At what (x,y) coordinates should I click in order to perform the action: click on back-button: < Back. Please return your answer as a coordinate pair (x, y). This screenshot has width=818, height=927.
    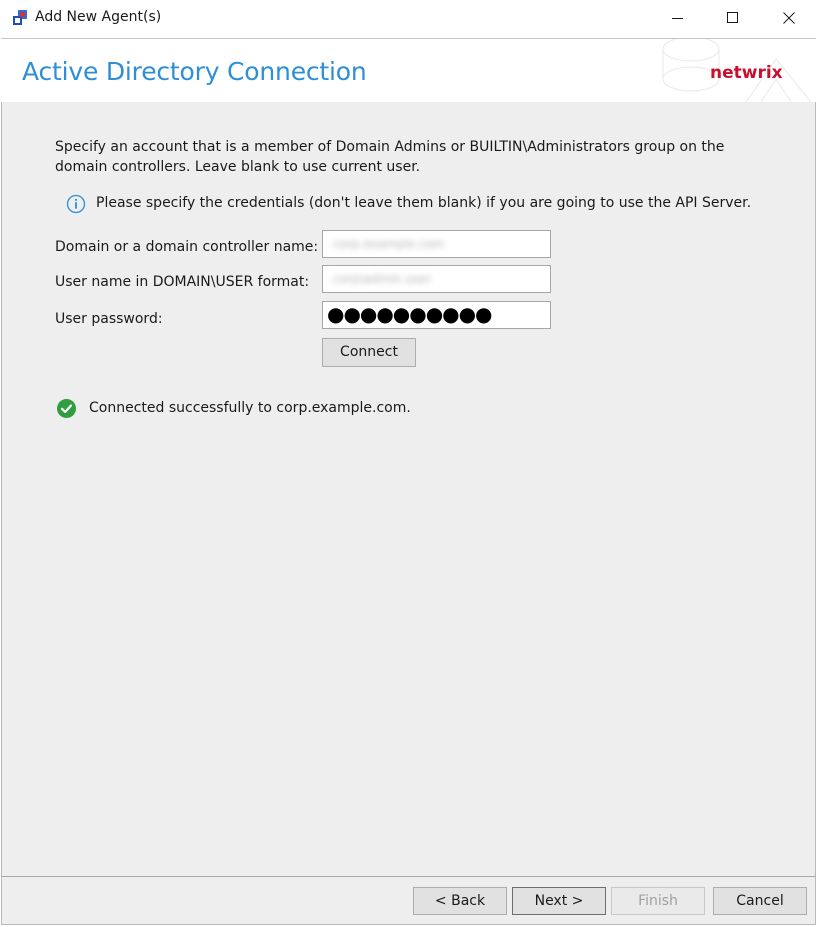
    Looking at the image, I should click on (460, 901).